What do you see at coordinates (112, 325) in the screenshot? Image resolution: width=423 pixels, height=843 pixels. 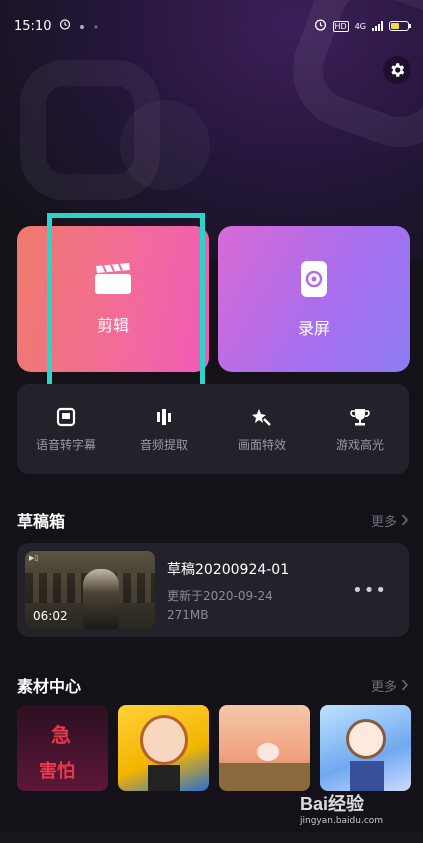 I see `edit-label: 剪辑` at bounding box center [112, 325].